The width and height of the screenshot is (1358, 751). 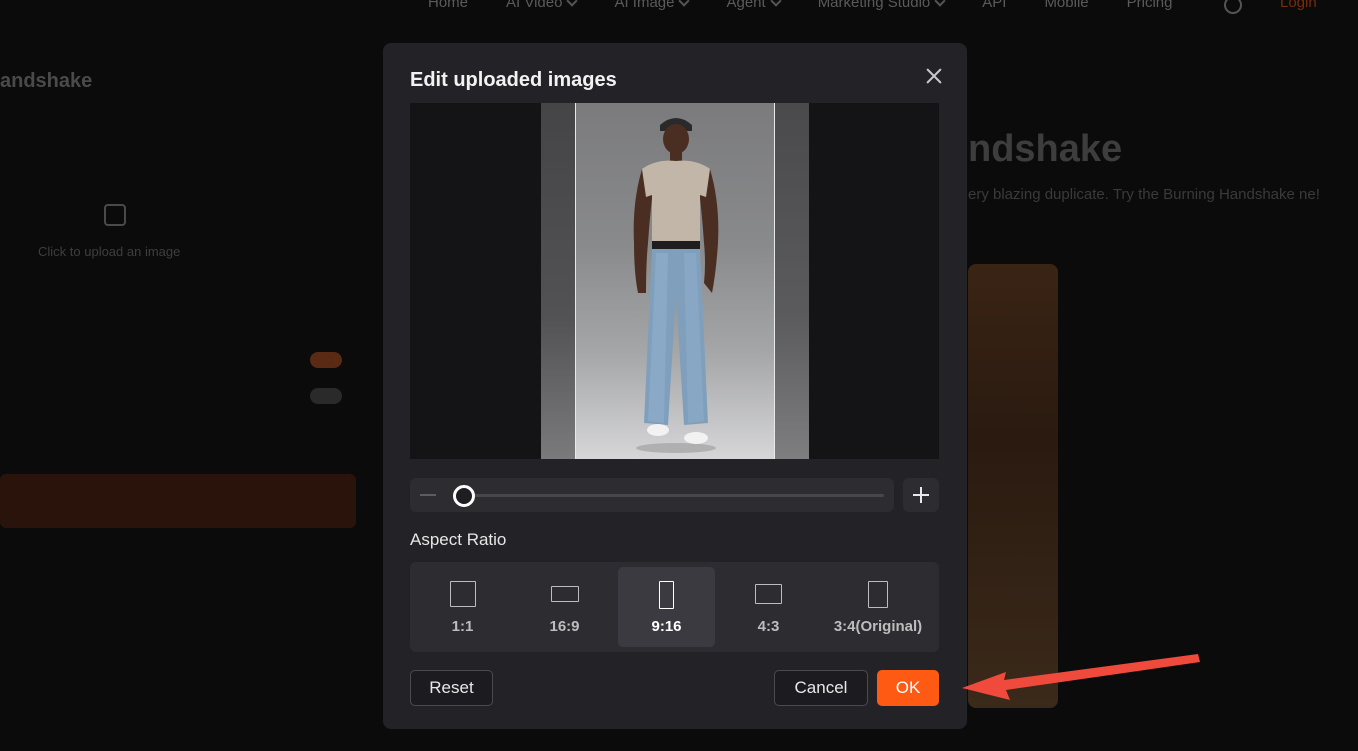 I want to click on landscape-ratio-icon, so click(x=768, y=594).